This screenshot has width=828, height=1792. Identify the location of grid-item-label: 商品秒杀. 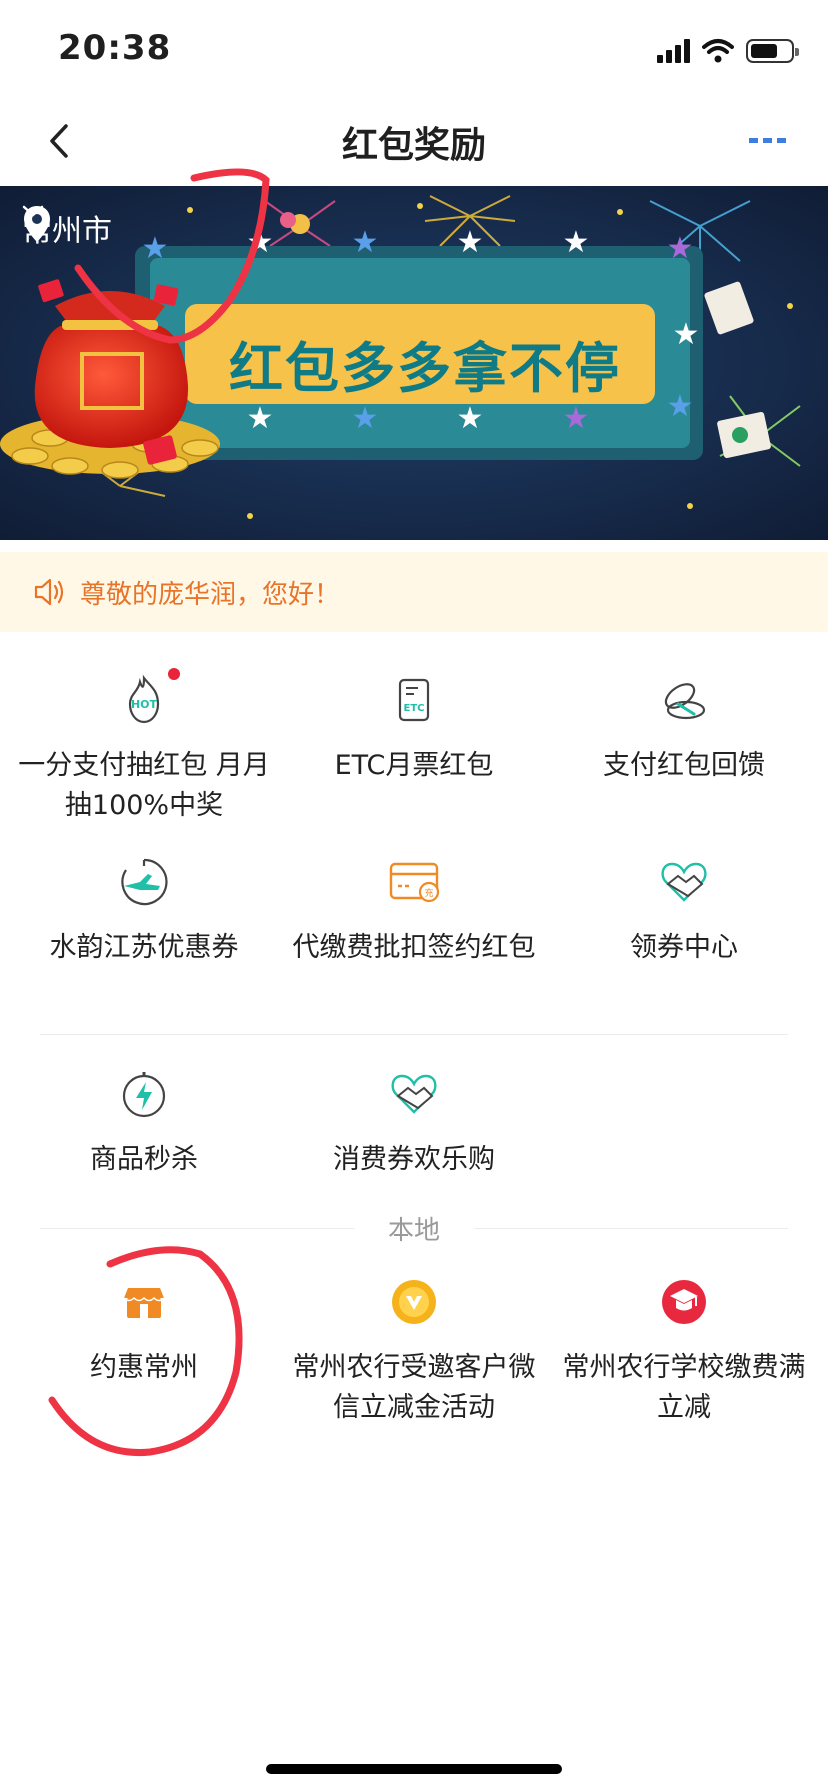
(144, 1159).